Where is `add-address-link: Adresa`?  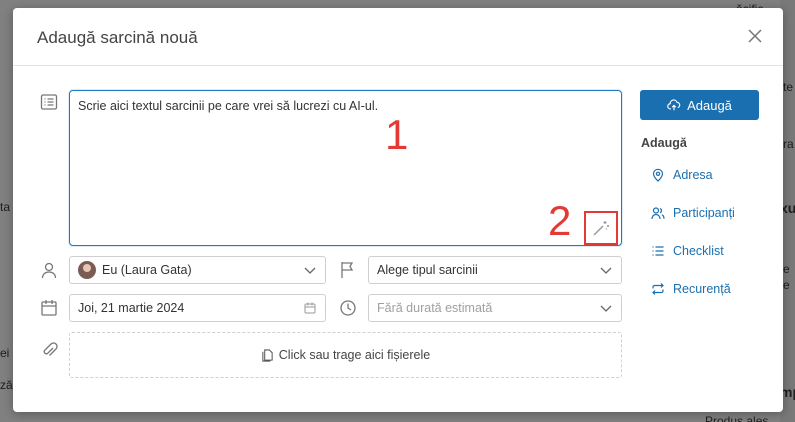 add-address-link: Adresa is located at coordinates (682, 175).